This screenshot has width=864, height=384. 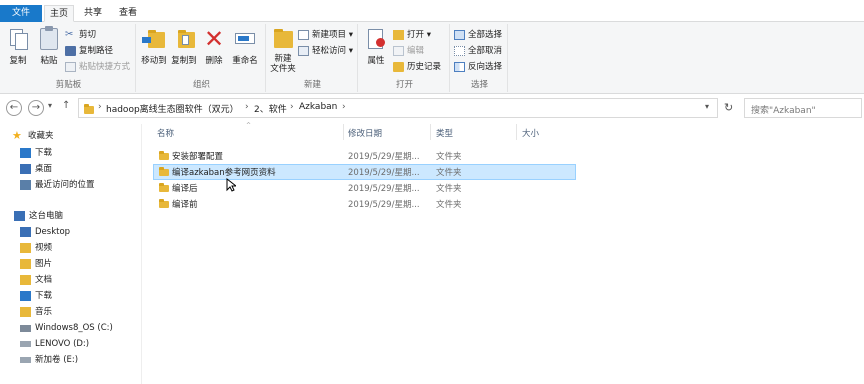 I want to click on copy-path-button: 复制路径, so click(x=89, y=51).